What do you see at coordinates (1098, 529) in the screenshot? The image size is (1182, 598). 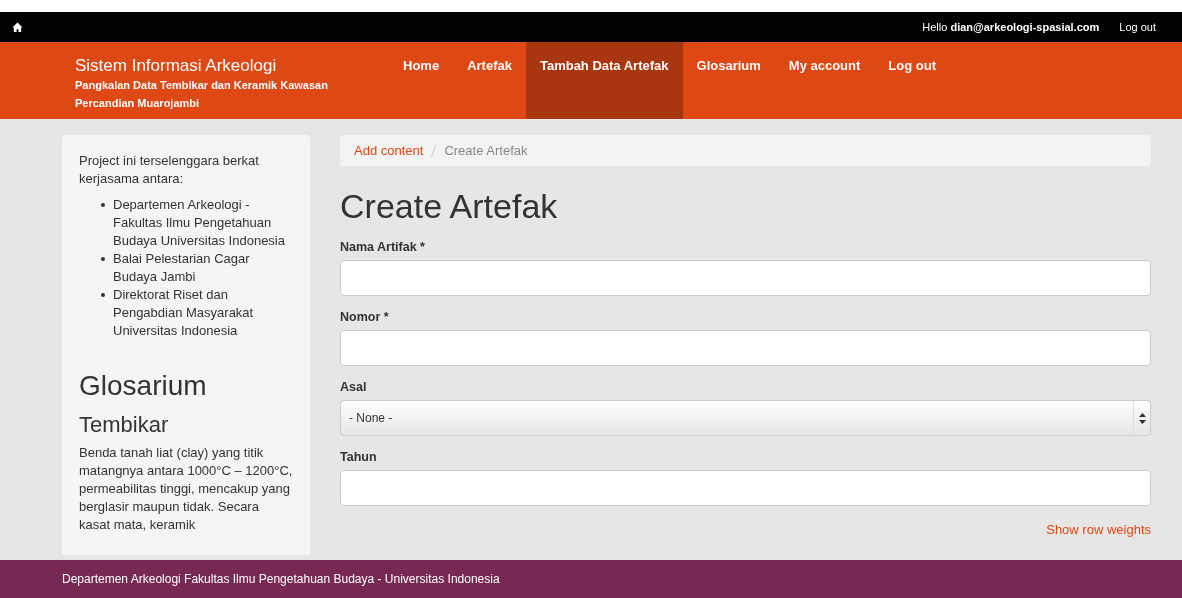 I see `row-weights-link: Show row weights` at bounding box center [1098, 529].